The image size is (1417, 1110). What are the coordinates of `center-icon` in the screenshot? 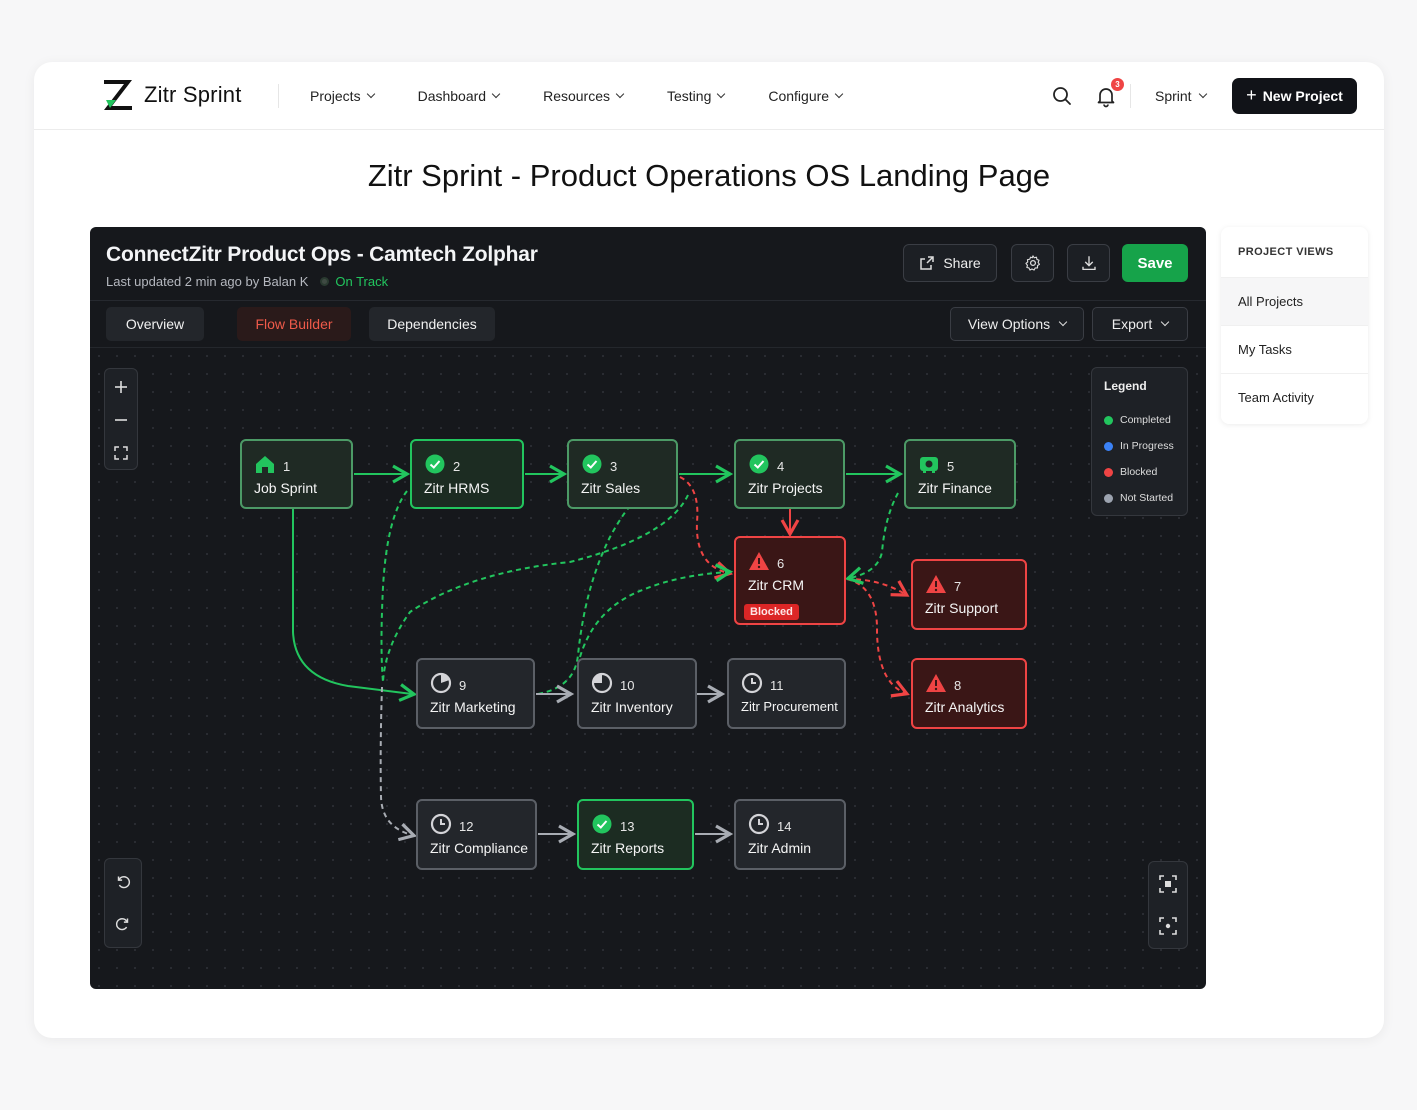 It's located at (1168, 926).